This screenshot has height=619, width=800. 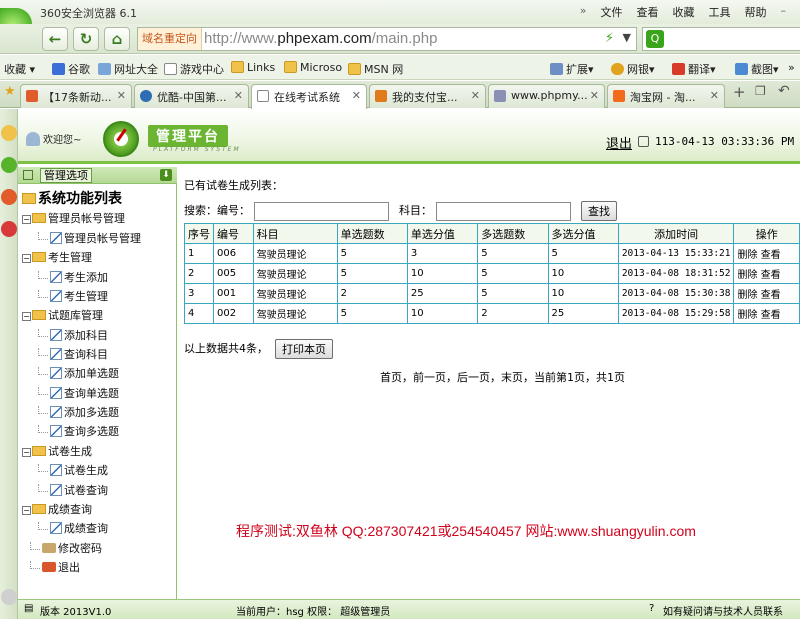 I want to click on tree-item-logout: 退出, so click(x=55, y=567).